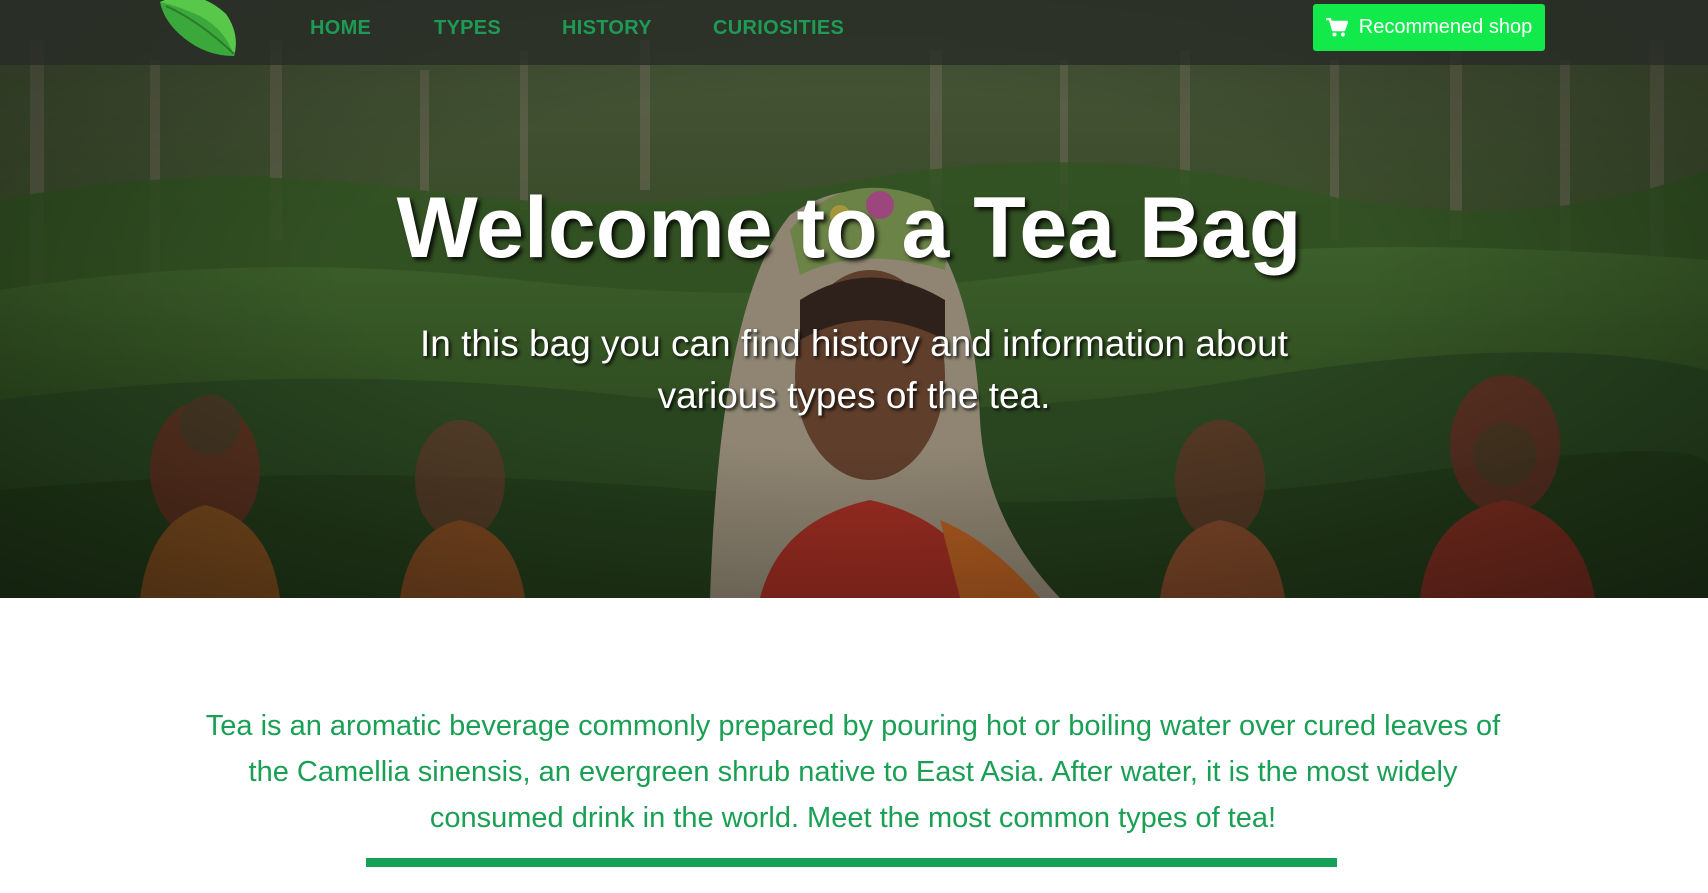 The image size is (1708, 893). I want to click on hero-title: Welcome to a Tea Bag, so click(854, 228).